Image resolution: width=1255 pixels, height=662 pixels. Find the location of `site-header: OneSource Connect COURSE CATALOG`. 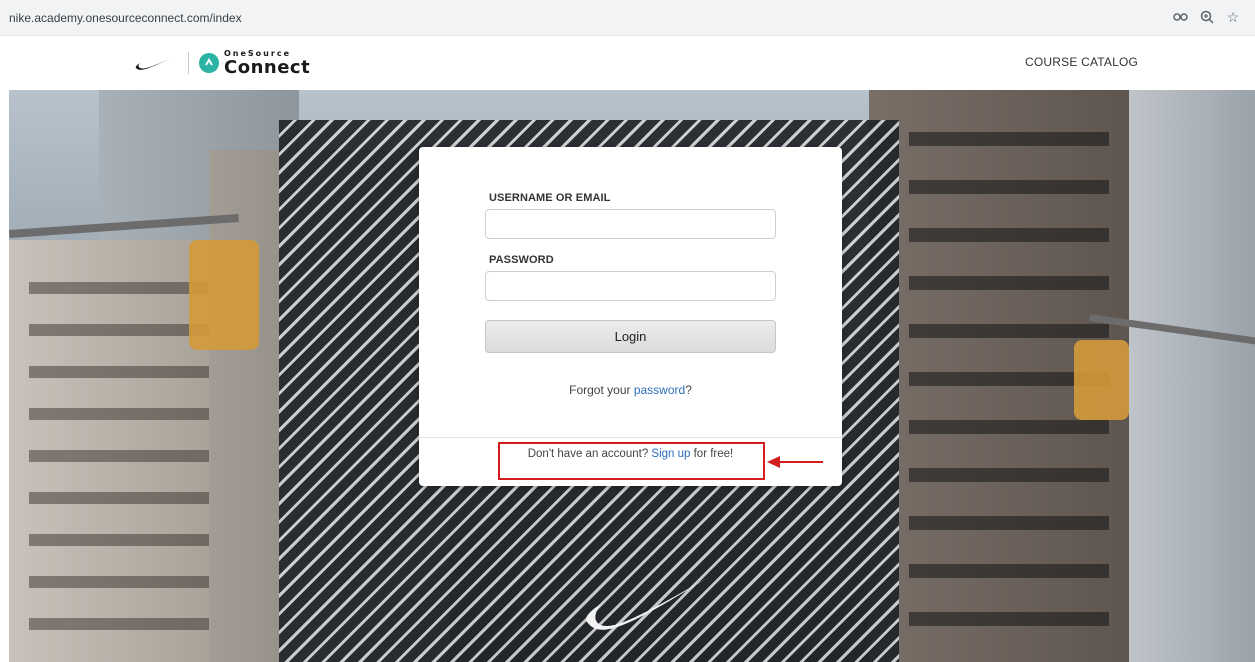

site-header: OneSource Connect COURSE CATALOG is located at coordinates (627, 63).